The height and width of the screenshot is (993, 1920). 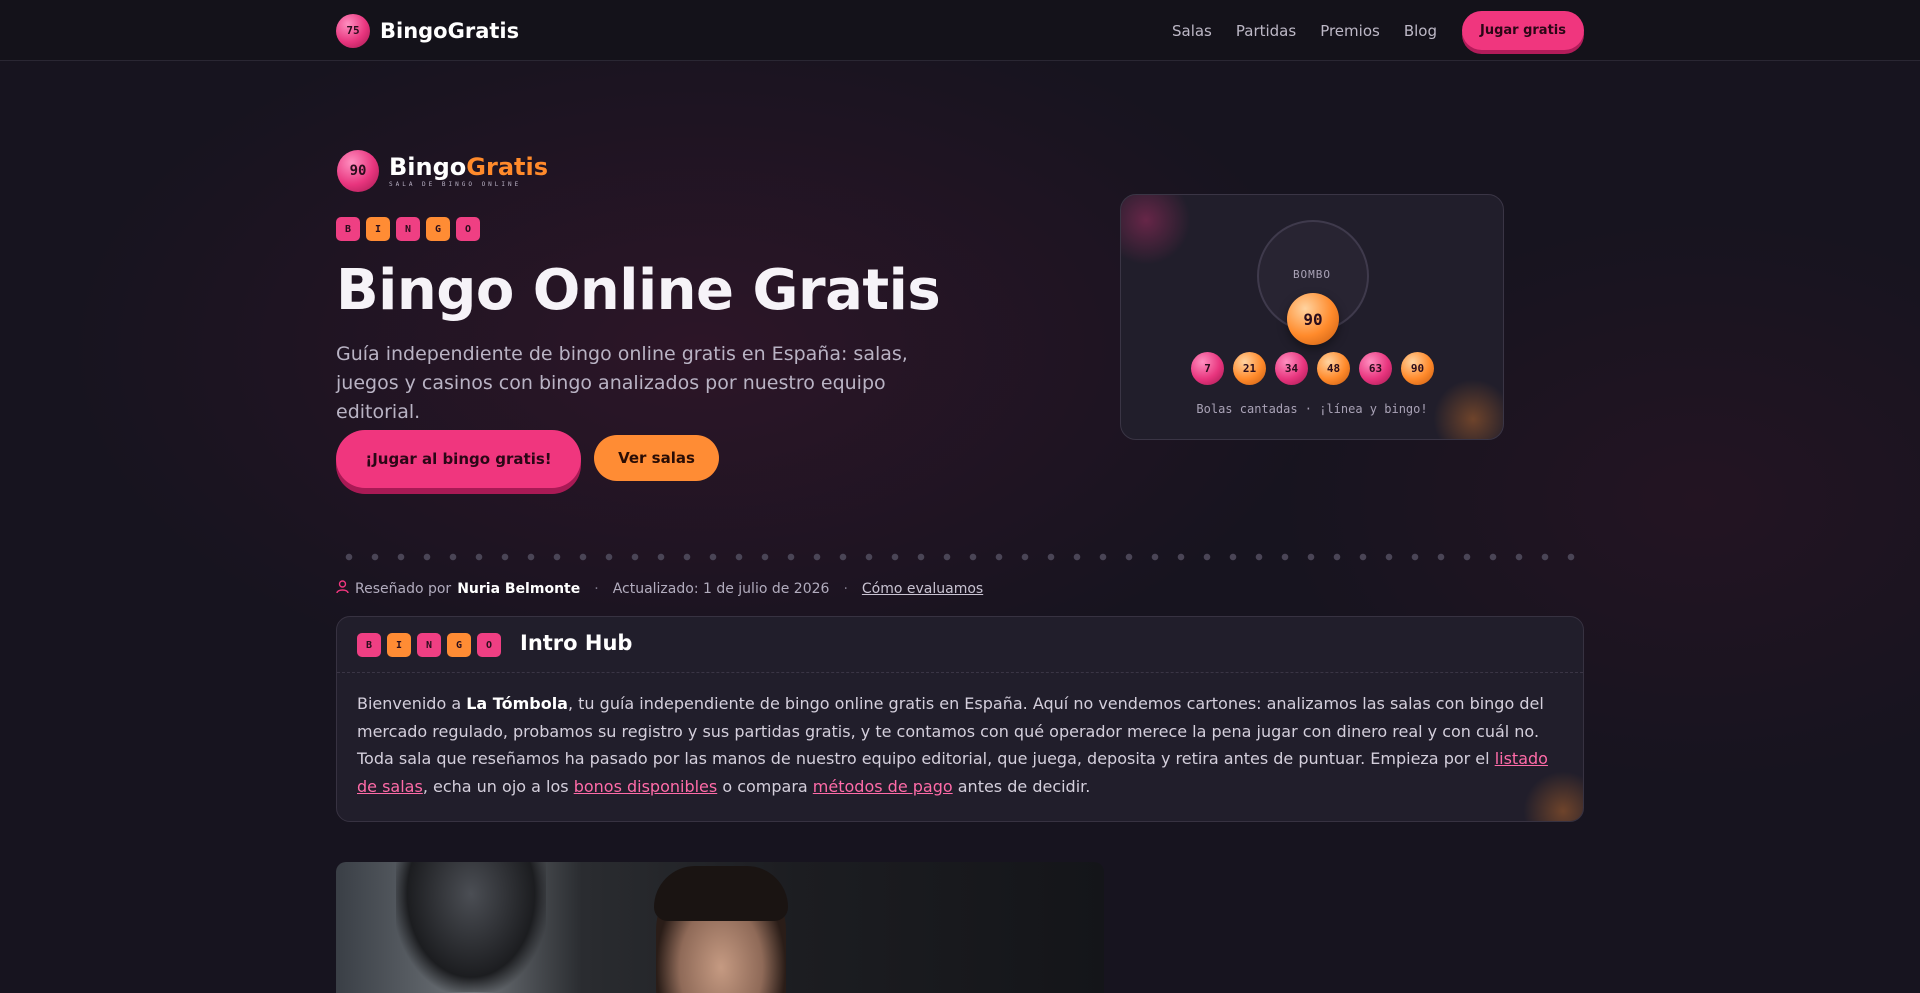 I want to click on called-balls: 7 21 34 48 63 90, so click(x=1312, y=368).